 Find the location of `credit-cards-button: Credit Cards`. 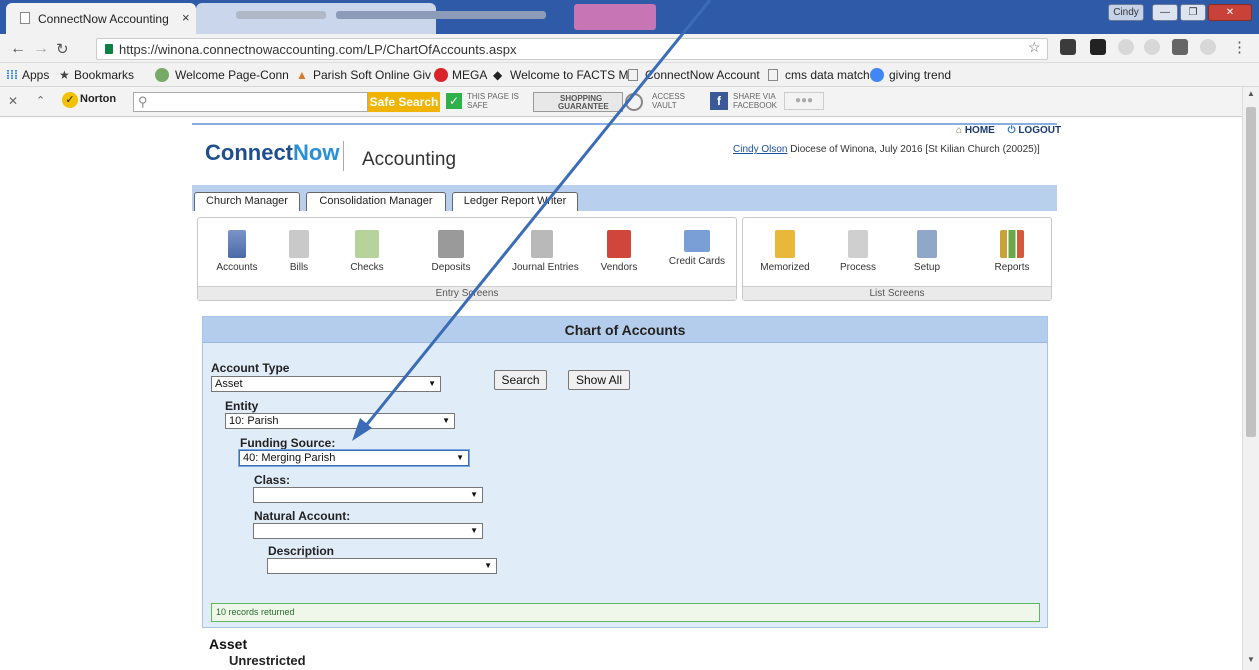

credit-cards-button: Credit Cards is located at coordinates (697, 248).